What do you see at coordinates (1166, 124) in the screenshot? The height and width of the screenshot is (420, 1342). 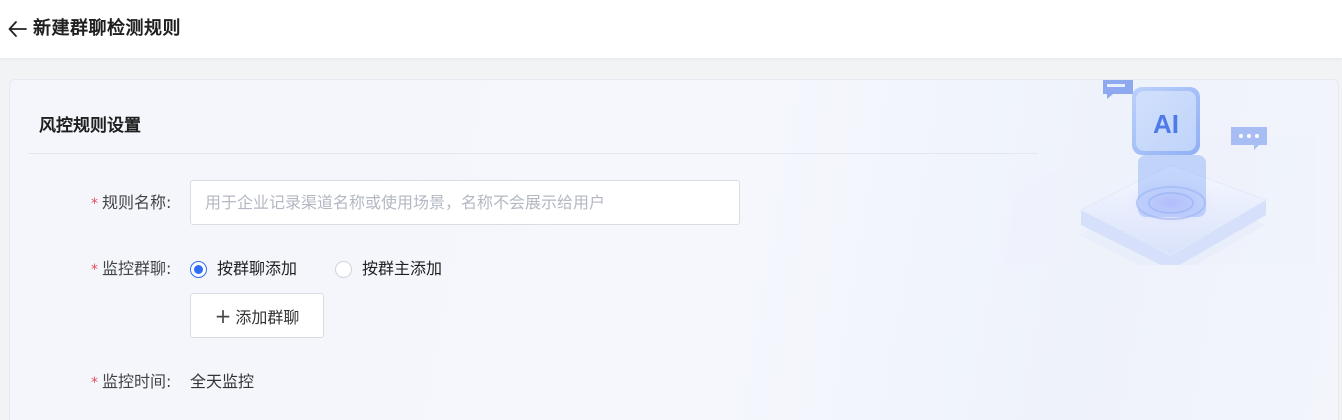 I see `ai-badge-text: AI` at bounding box center [1166, 124].